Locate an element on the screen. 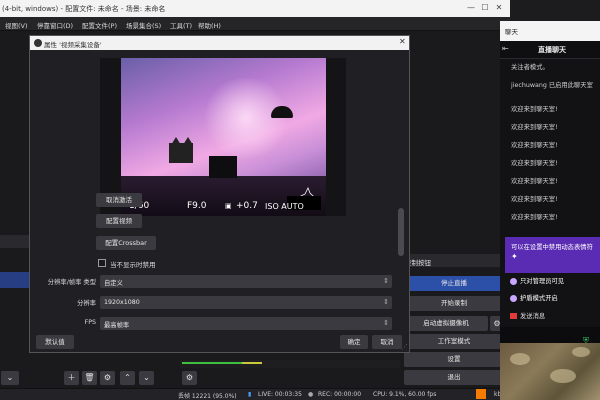 This screenshot has width=600, height=400. live-timer: LIVE: 00:03:35 is located at coordinates (280, 394).